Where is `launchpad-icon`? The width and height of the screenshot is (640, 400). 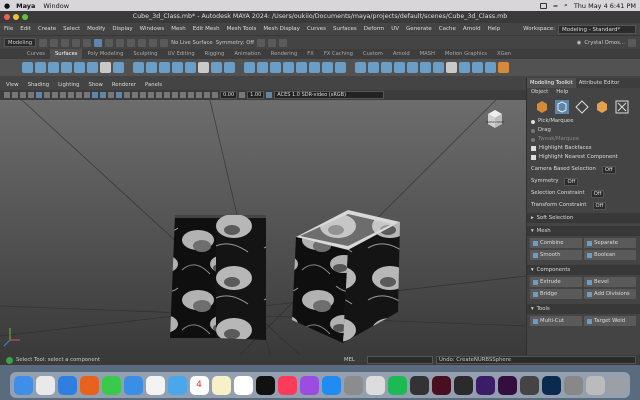
launchpad-icon is located at coordinates (45, 385).